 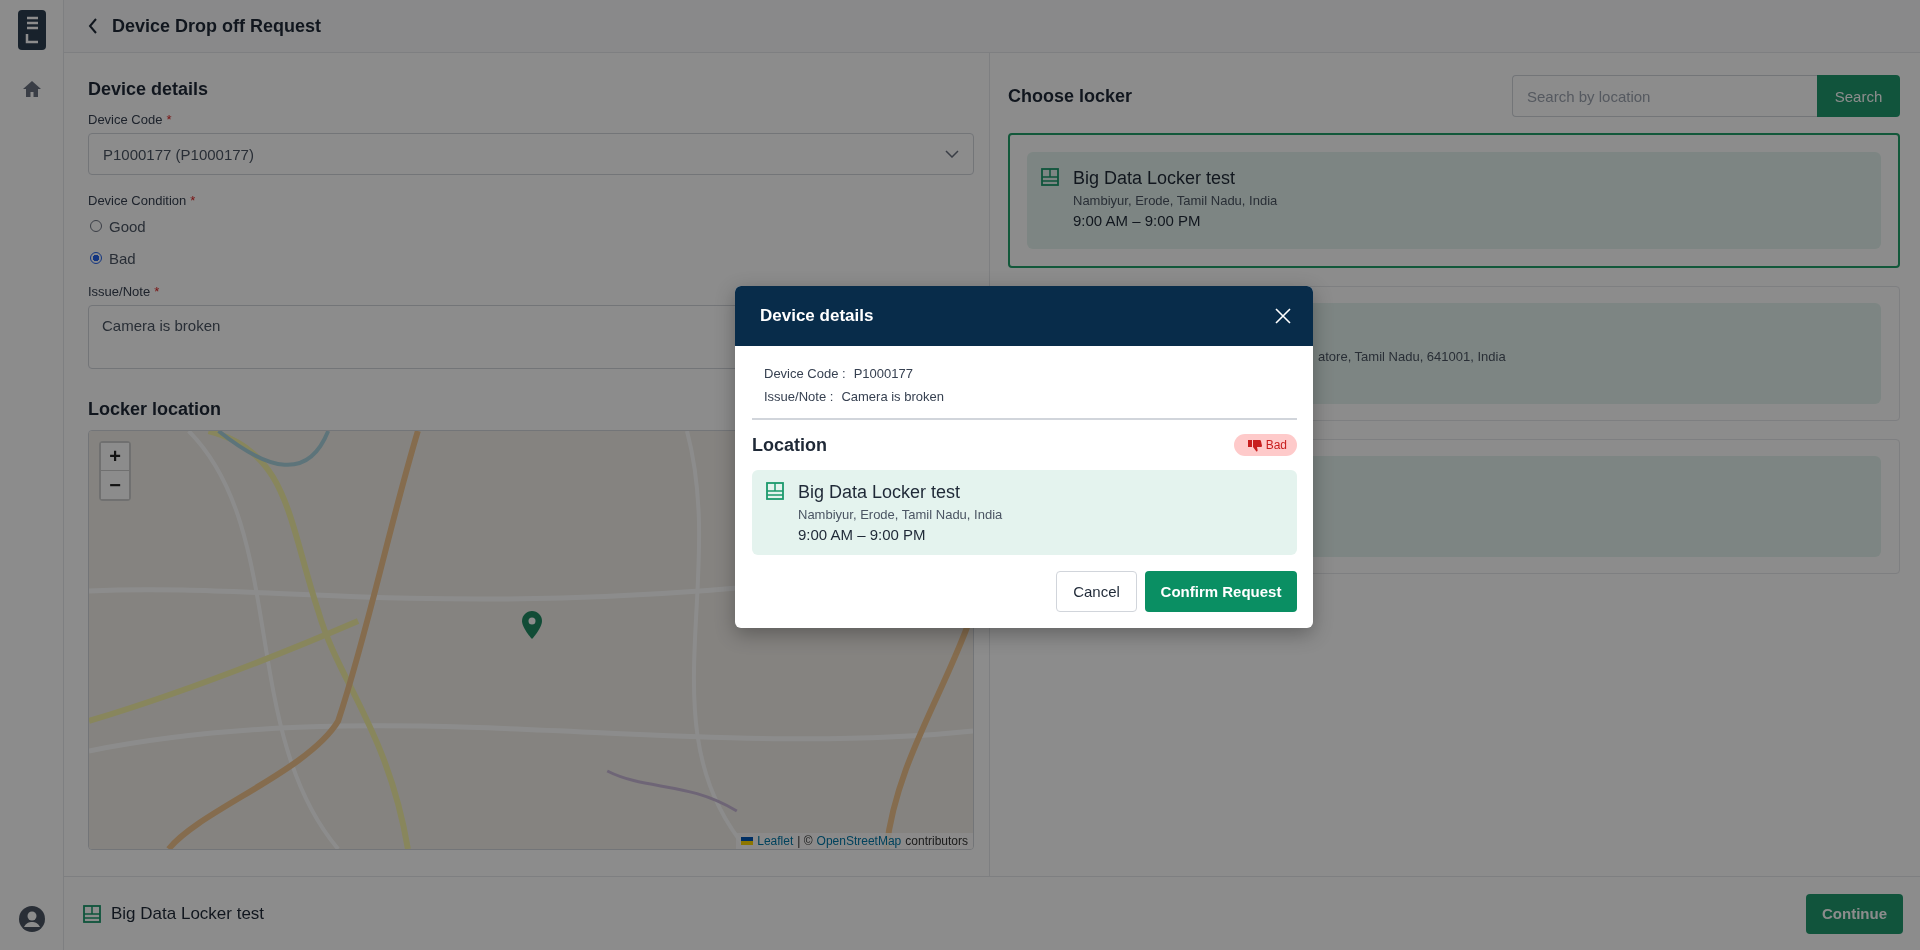 I want to click on field-label: Issue/Note, so click(x=119, y=291).